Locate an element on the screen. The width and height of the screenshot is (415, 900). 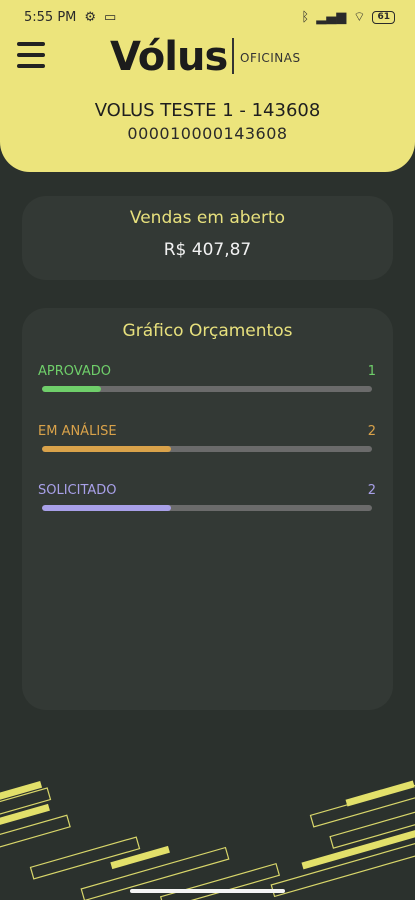
decorative-stripes is located at coordinates (207, 840).